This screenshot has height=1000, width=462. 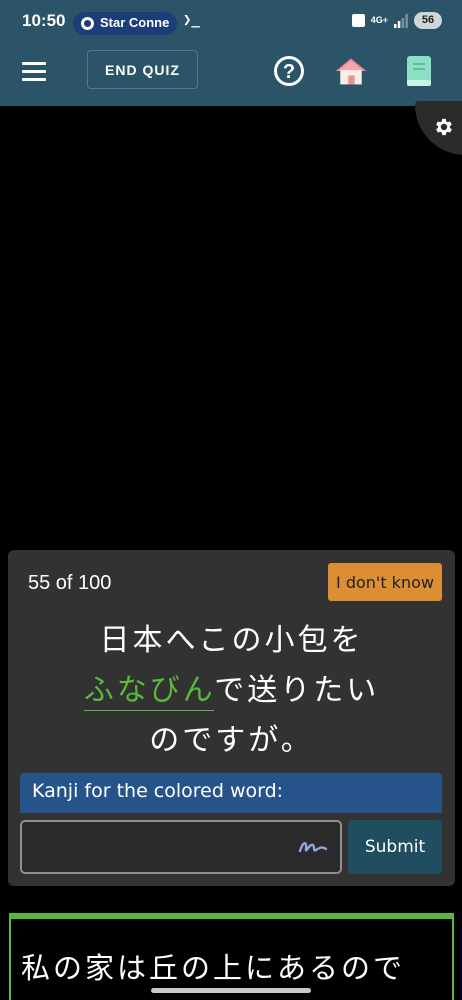 I want to click on building-icon, so click(x=358, y=20).